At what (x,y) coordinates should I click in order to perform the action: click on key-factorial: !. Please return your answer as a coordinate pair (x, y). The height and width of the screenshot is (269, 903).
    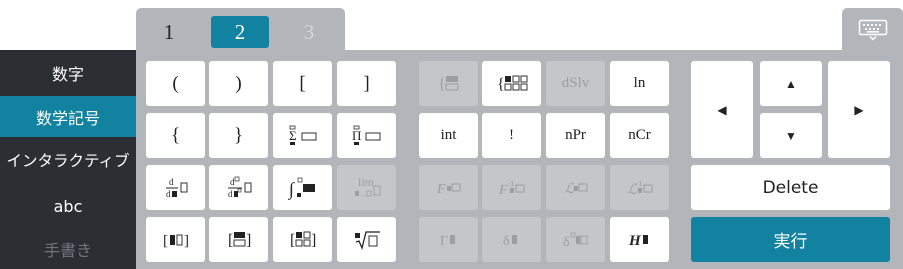
    Looking at the image, I should click on (511, 135).